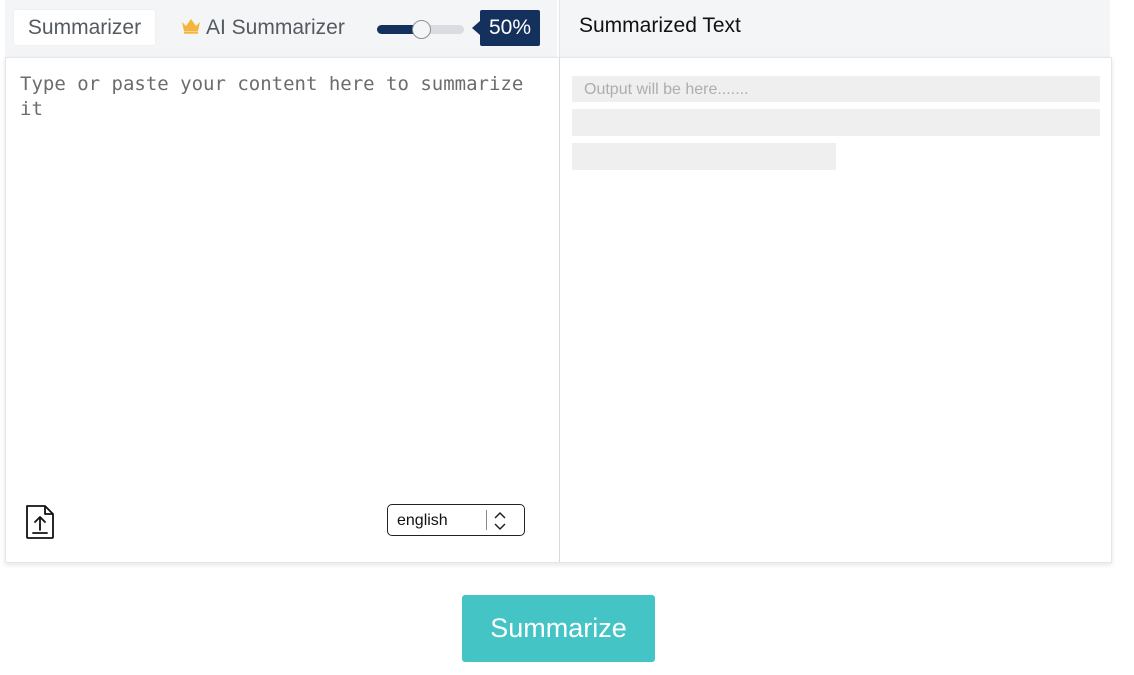  Describe the element at coordinates (84, 27) in the screenshot. I see `tab-summarizer: Summarizer` at that location.